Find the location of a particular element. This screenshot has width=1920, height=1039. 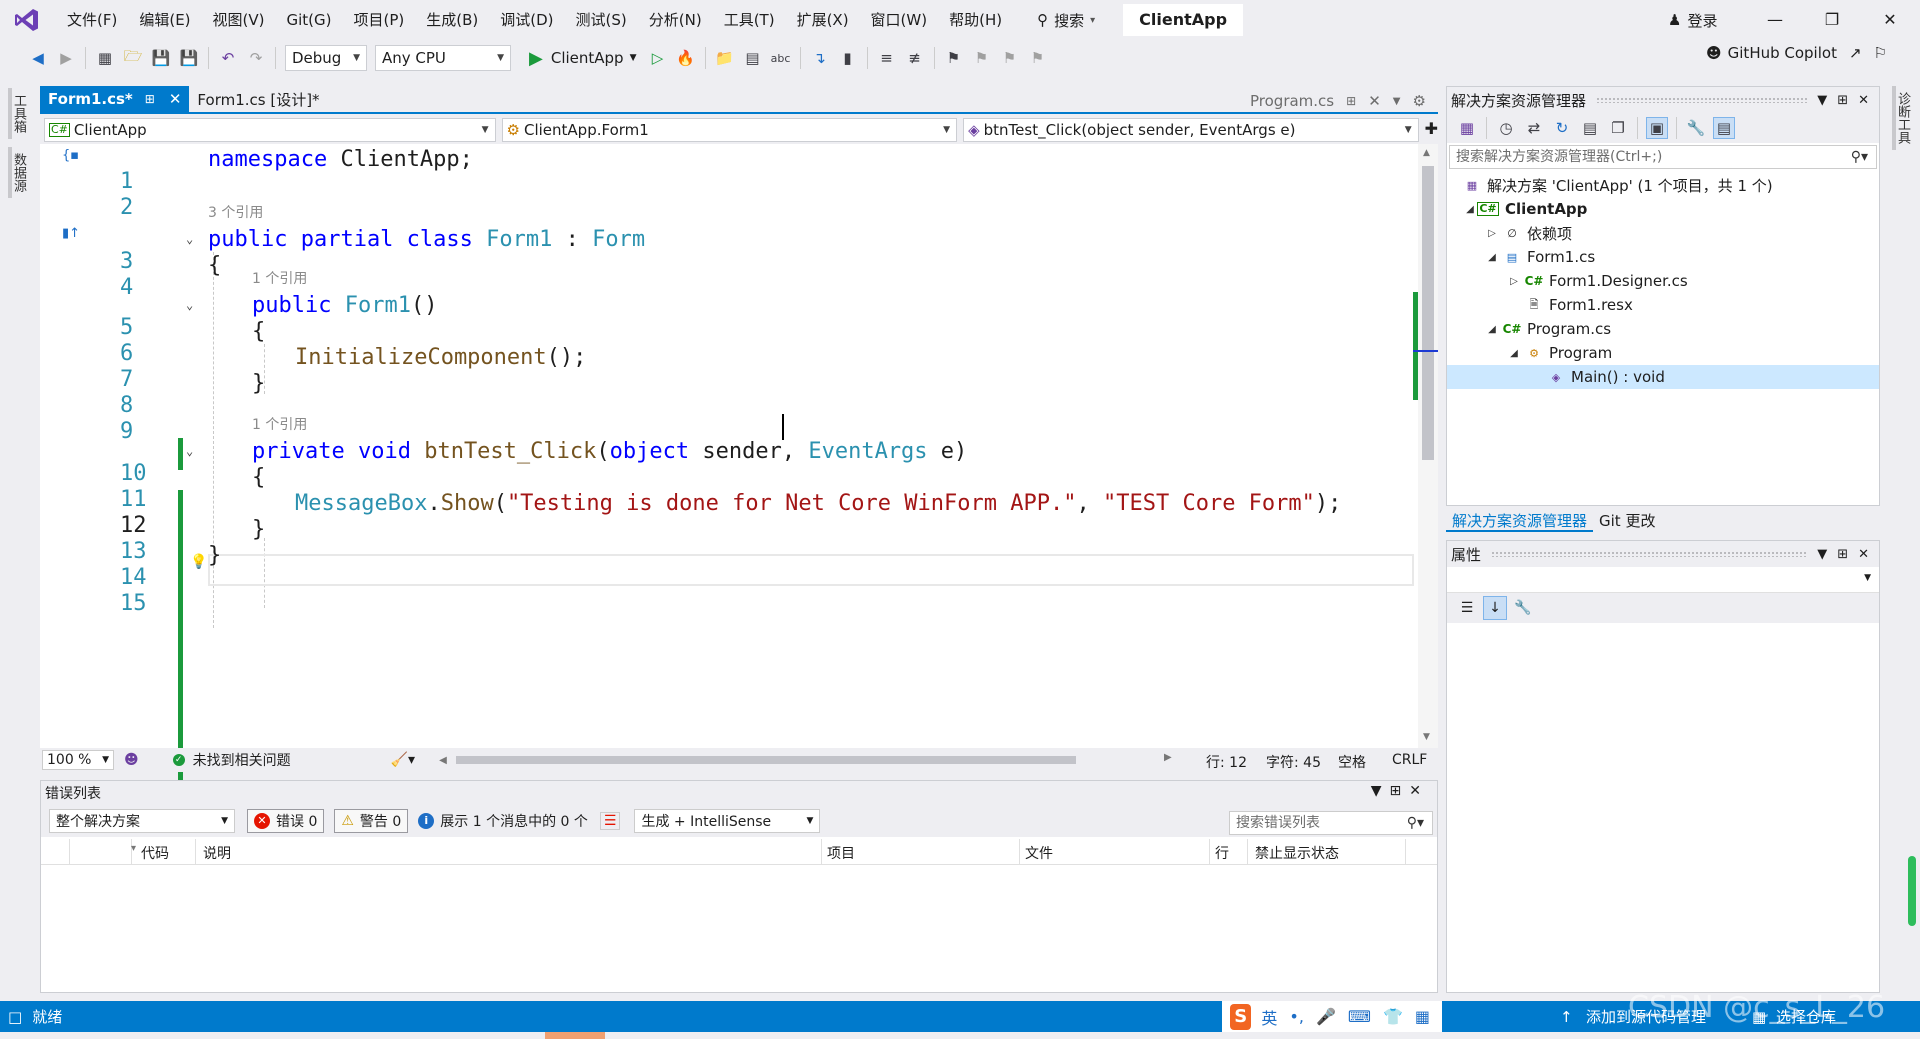

next-bookmark-icon: ⚑ is located at coordinates (1010, 58).